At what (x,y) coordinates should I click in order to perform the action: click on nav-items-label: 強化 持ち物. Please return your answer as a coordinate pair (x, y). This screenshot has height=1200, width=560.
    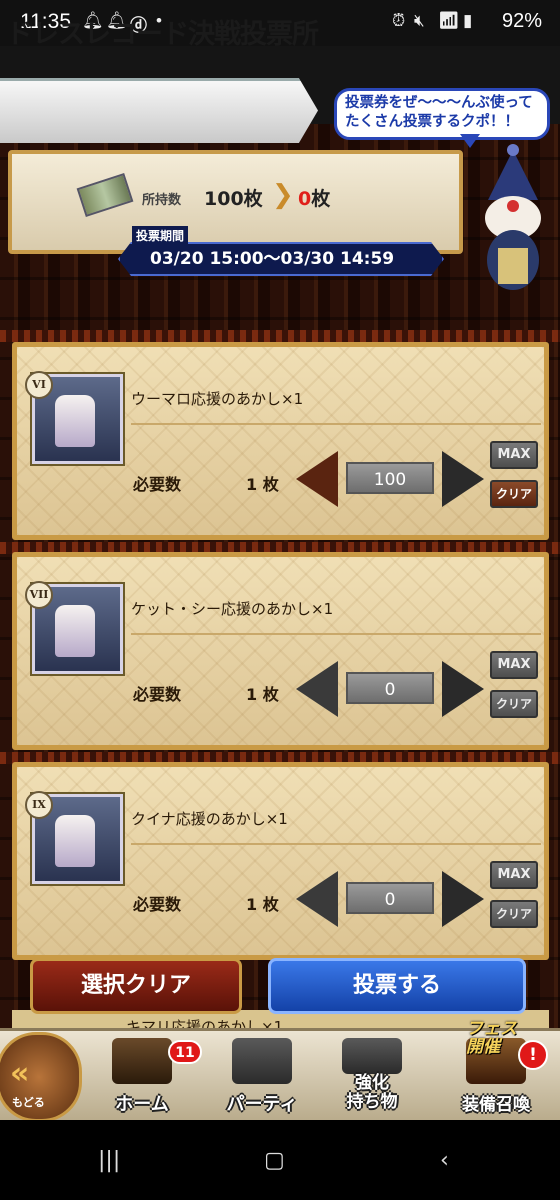
    Looking at the image, I should click on (372, 1092).